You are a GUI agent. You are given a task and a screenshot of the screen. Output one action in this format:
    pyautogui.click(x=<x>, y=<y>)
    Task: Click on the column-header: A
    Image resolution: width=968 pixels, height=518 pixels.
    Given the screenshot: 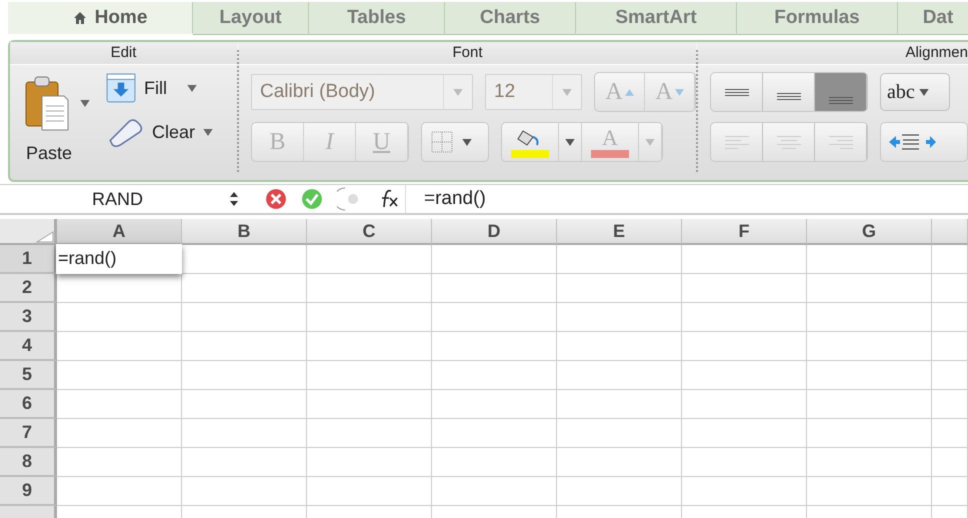 What is the action you would take?
    pyautogui.click(x=119, y=232)
    